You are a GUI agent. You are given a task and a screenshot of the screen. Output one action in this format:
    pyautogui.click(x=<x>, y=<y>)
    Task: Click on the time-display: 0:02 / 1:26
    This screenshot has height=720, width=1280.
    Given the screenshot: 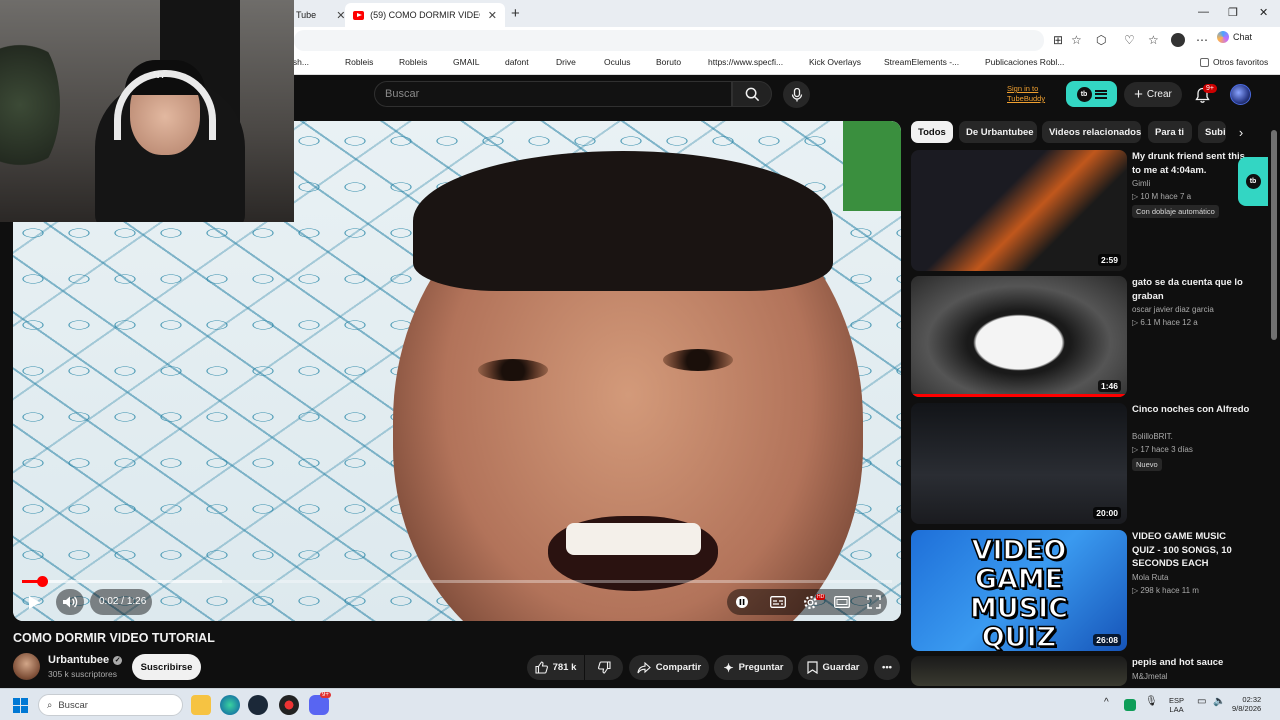 What is the action you would take?
    pyautogui.click(x=123, y=601)
    